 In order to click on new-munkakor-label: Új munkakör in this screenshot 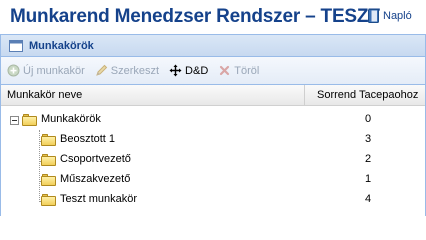, I will do `click(54, 70)`.